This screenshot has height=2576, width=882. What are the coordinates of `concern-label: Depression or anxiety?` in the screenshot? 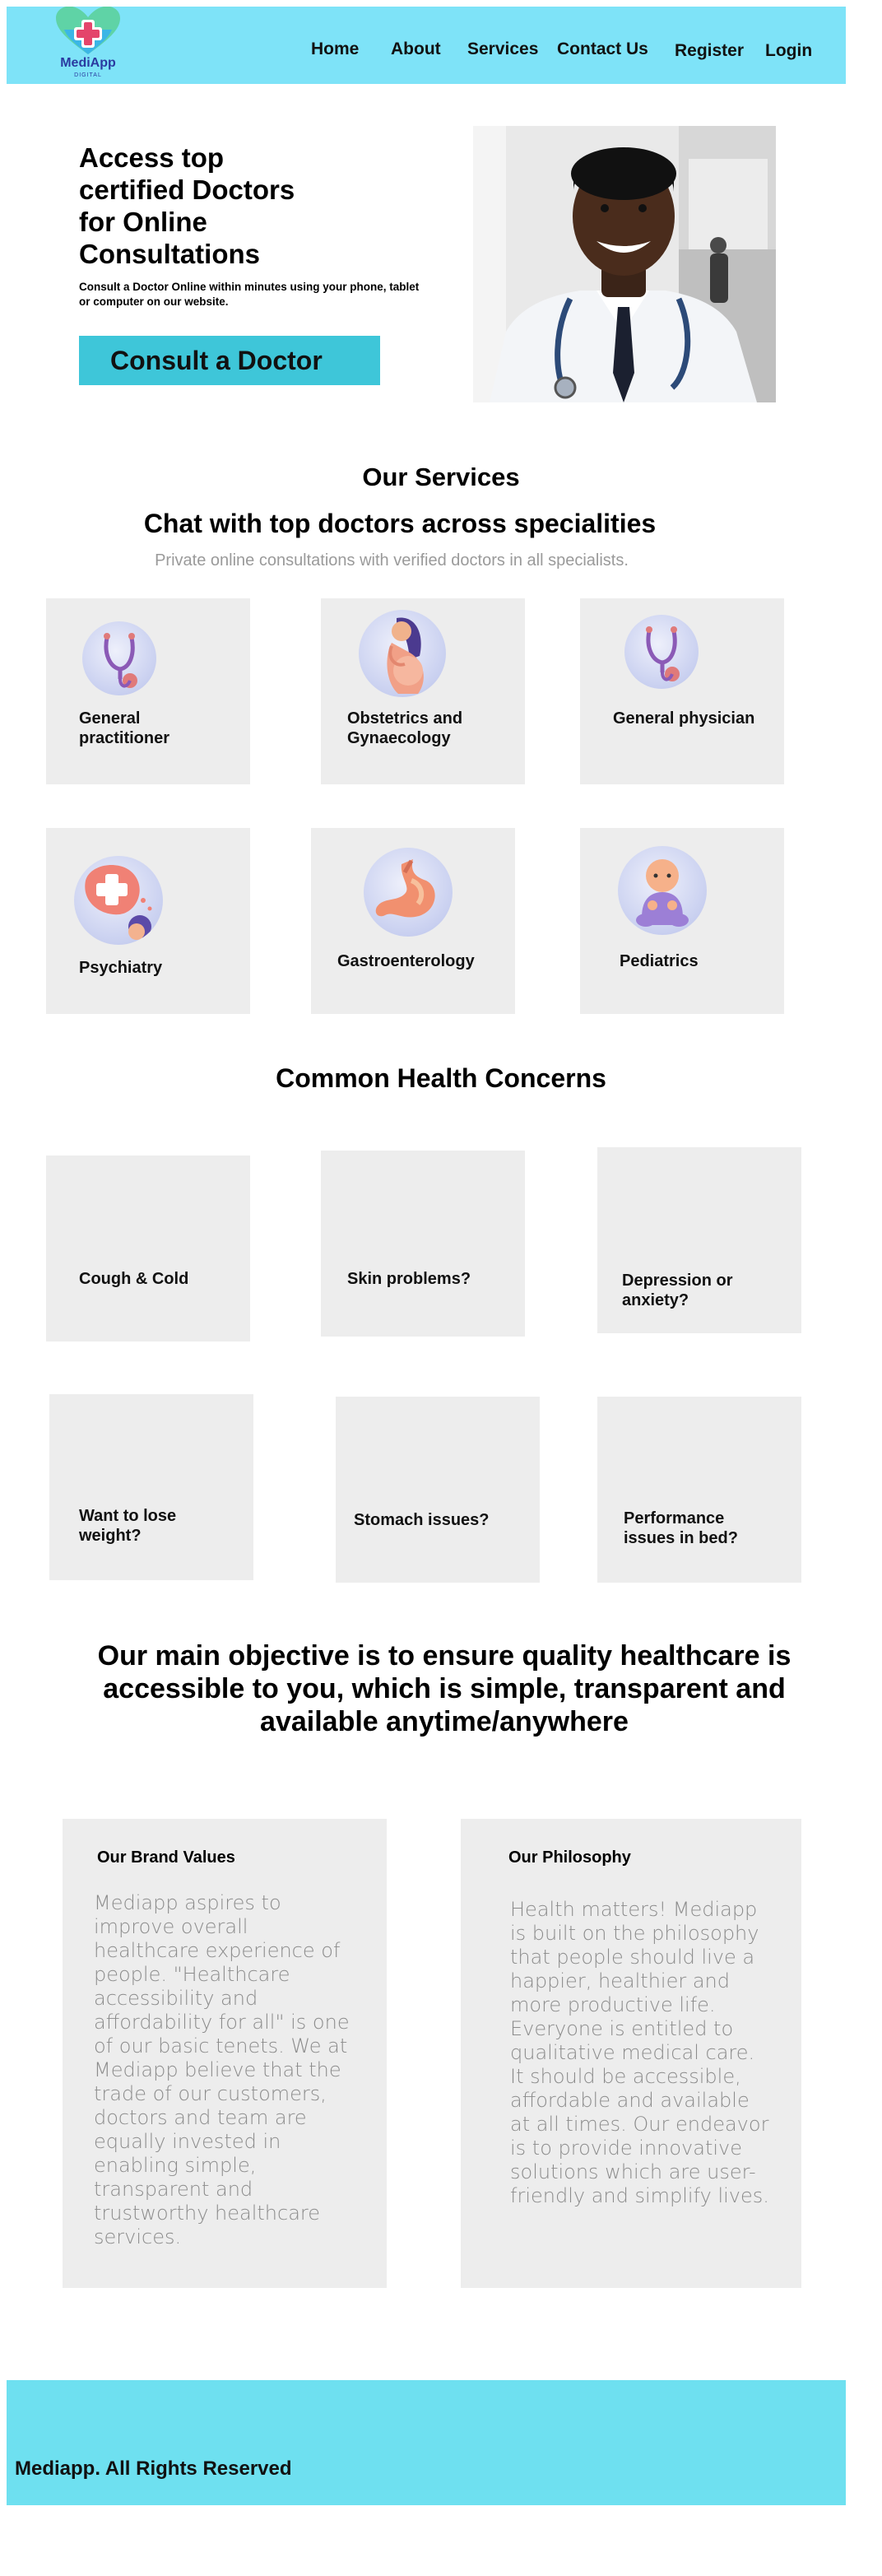 It's located at (677, 1290).